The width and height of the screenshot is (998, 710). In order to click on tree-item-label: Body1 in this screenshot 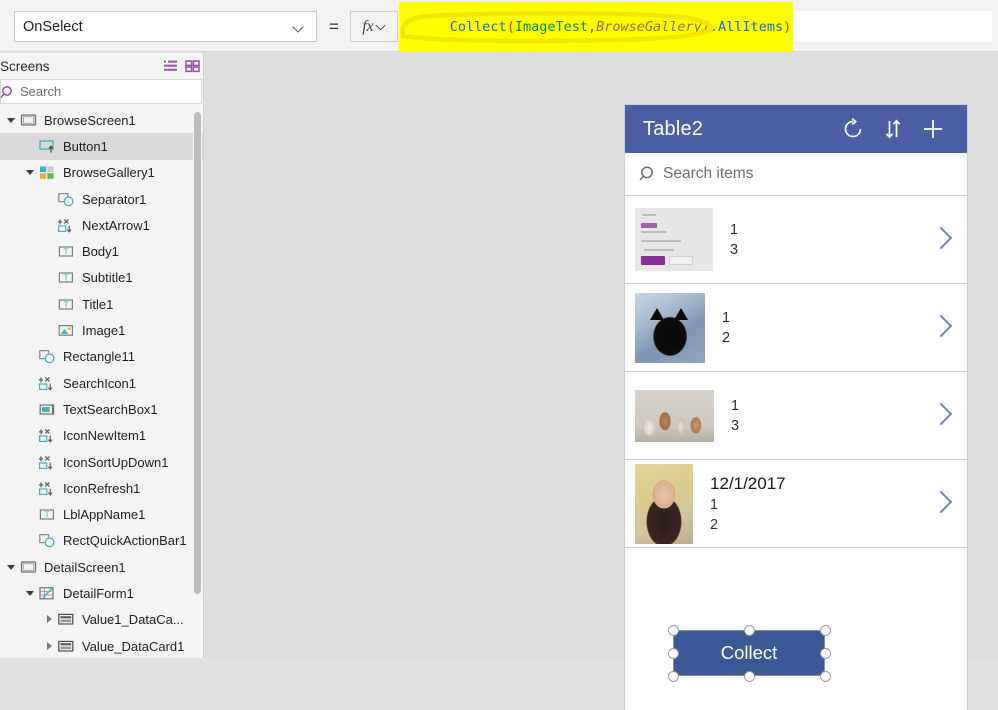, I will do `click(100, 251)`.